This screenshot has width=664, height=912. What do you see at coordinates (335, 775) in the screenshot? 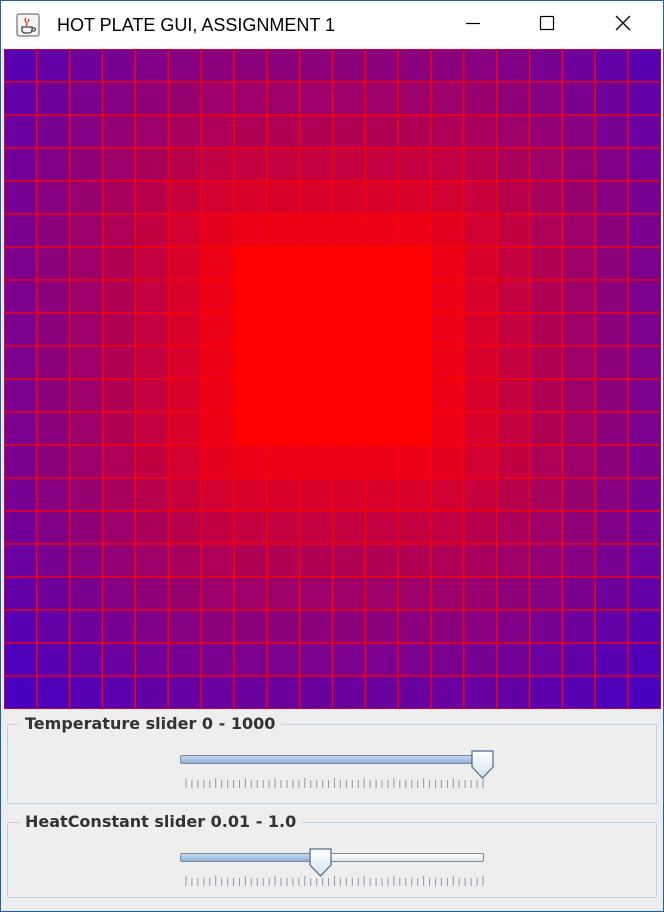
I see `temperature-slider` at bounding box center [335, 775].